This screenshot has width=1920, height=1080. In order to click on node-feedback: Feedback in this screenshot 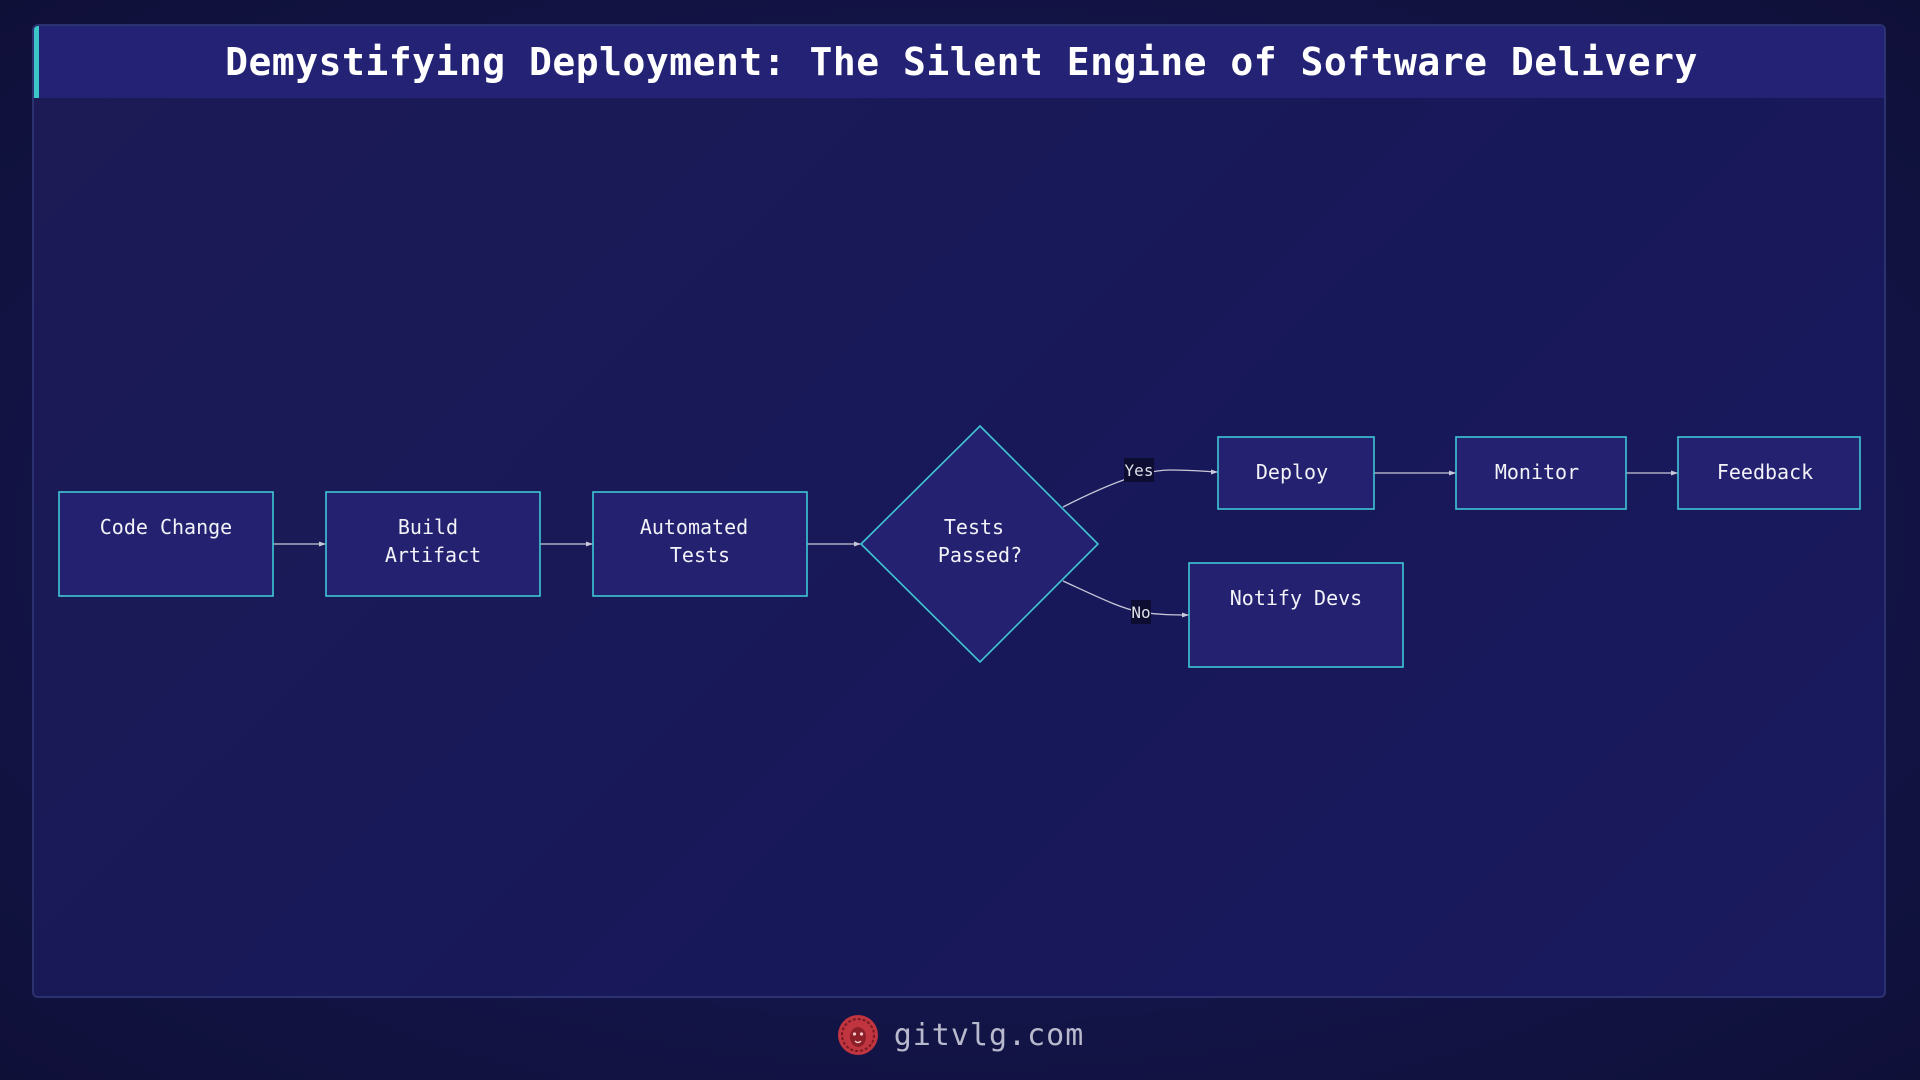, I will do `click(1769, 473)`.